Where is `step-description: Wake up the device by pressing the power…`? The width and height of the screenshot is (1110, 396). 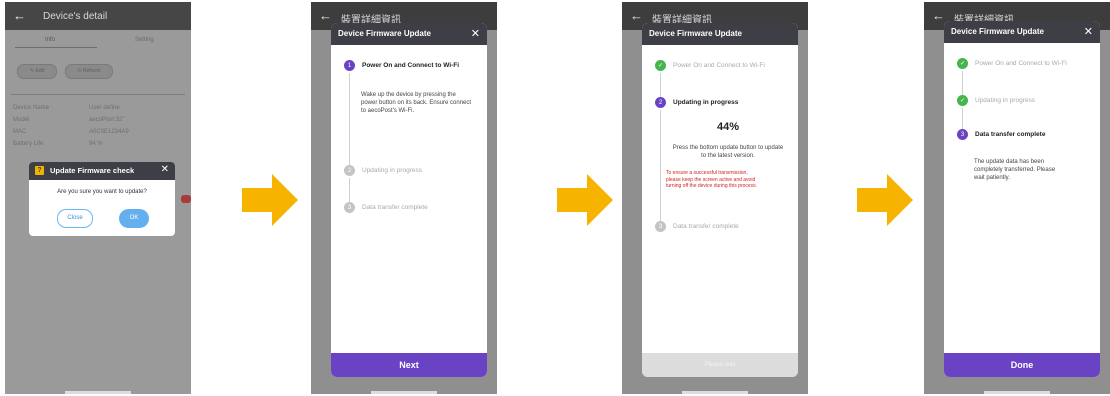
step-description: Wake up the device by pressing the power… is located at coordinates (416, 103).